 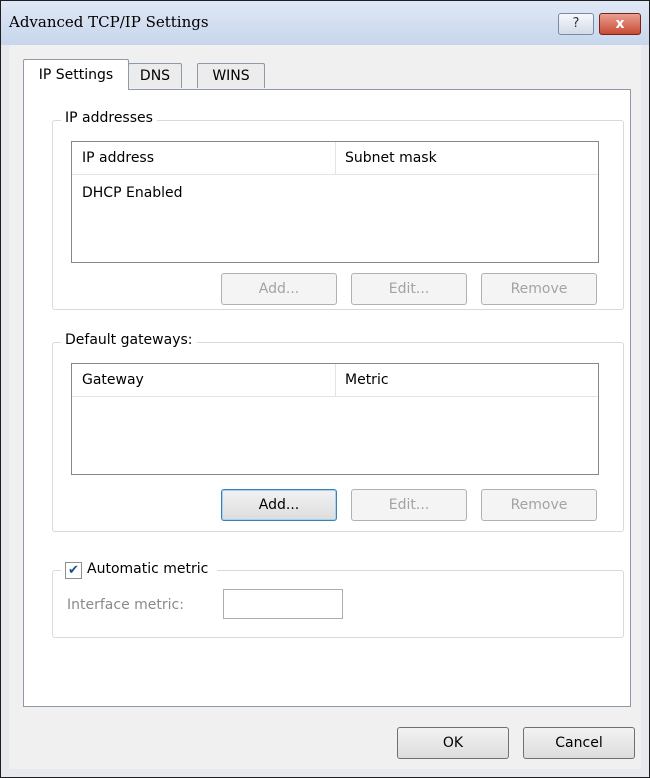 I want to click on interface-metric-input, so click(x=283, y=604).